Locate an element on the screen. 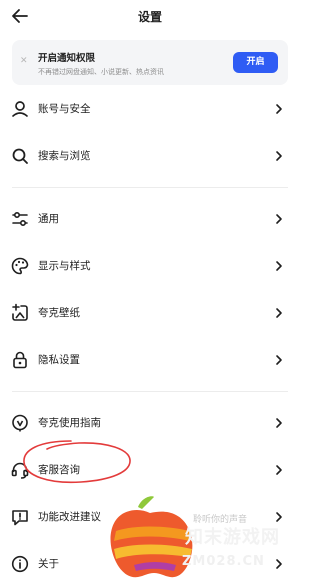  feedback-icon is located at coordinates (20, 517).